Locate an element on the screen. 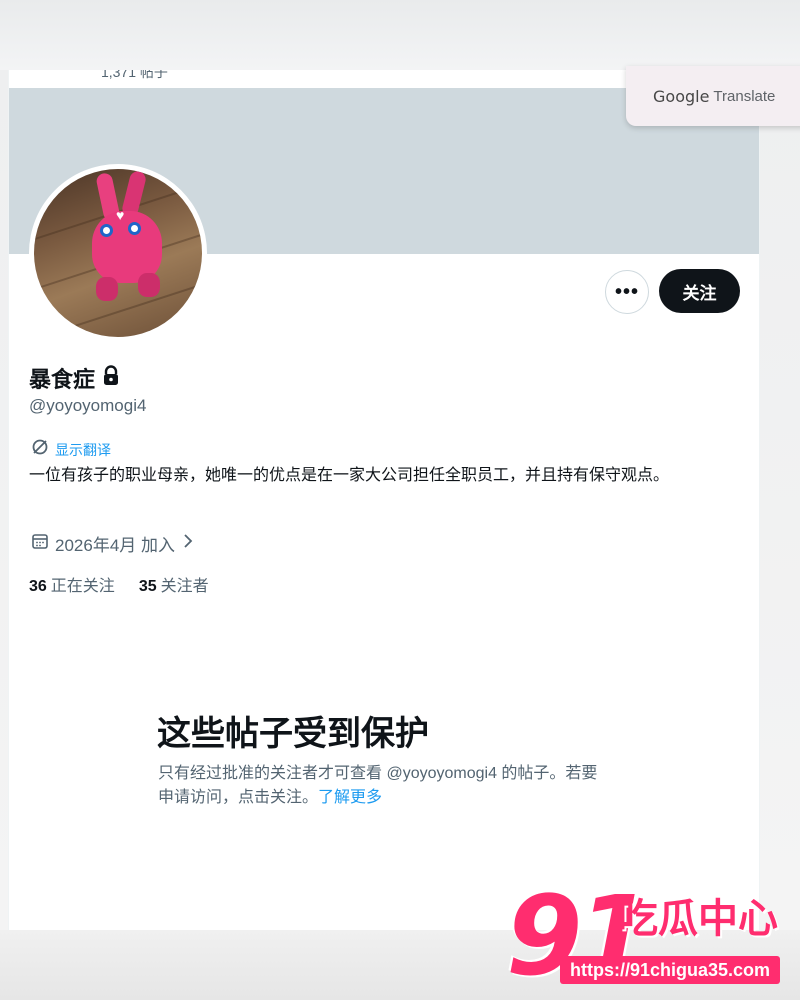 The width and height of the screenshot is (800, 1000). avatar: ♥ is located at coordinates (118, 253).